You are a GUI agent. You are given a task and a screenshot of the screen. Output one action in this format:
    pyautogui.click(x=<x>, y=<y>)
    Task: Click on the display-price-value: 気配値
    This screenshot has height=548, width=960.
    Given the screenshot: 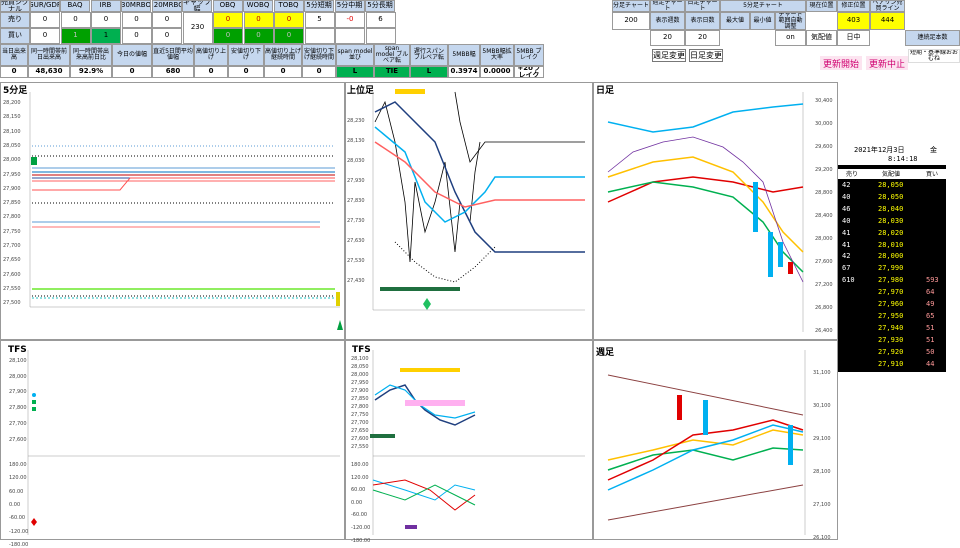 What is the action you would take?
    pyautogui.click(x=821, y=38)
    